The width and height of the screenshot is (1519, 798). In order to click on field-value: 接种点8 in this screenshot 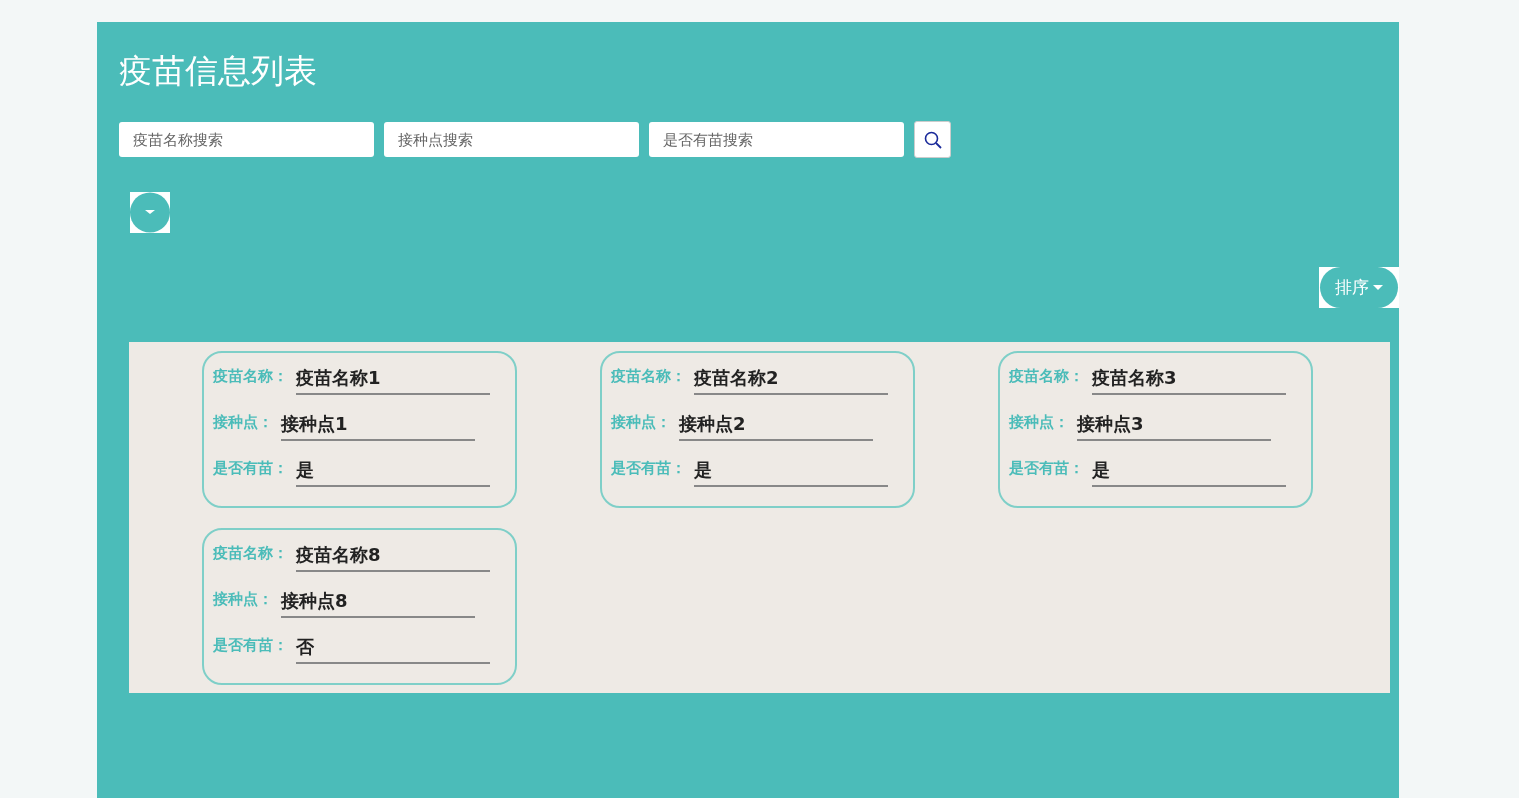, I will do `click(378, 602)`.